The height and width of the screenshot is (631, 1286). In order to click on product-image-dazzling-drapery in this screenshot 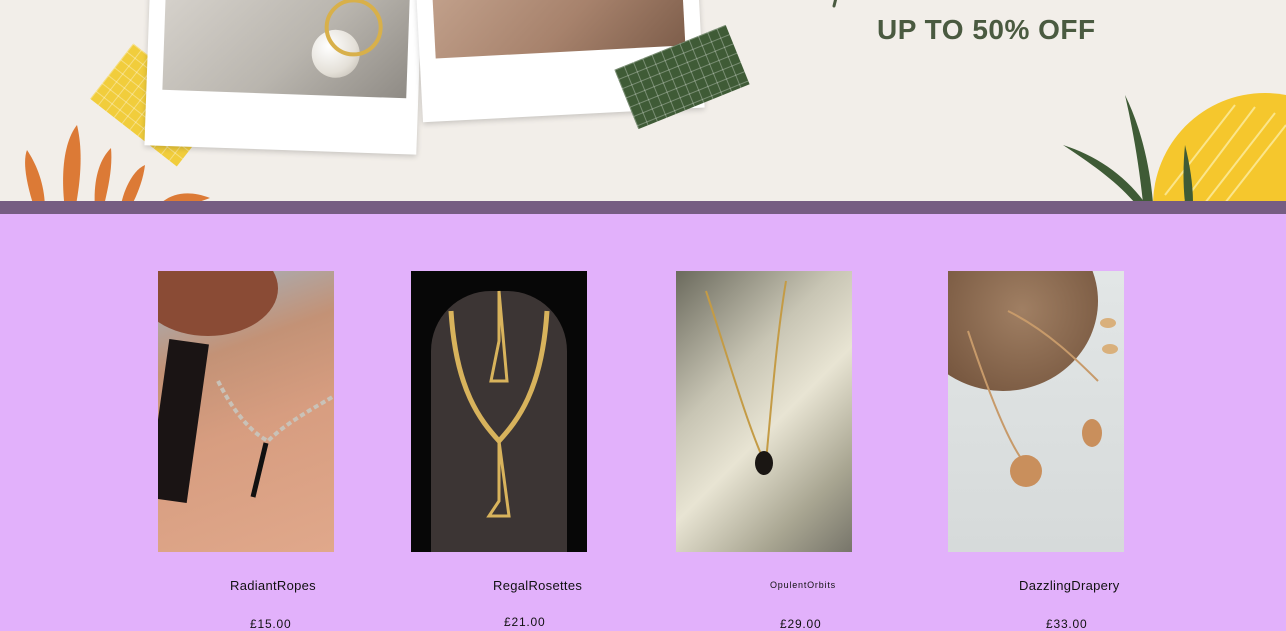, I will do `click(1036, 411)`.